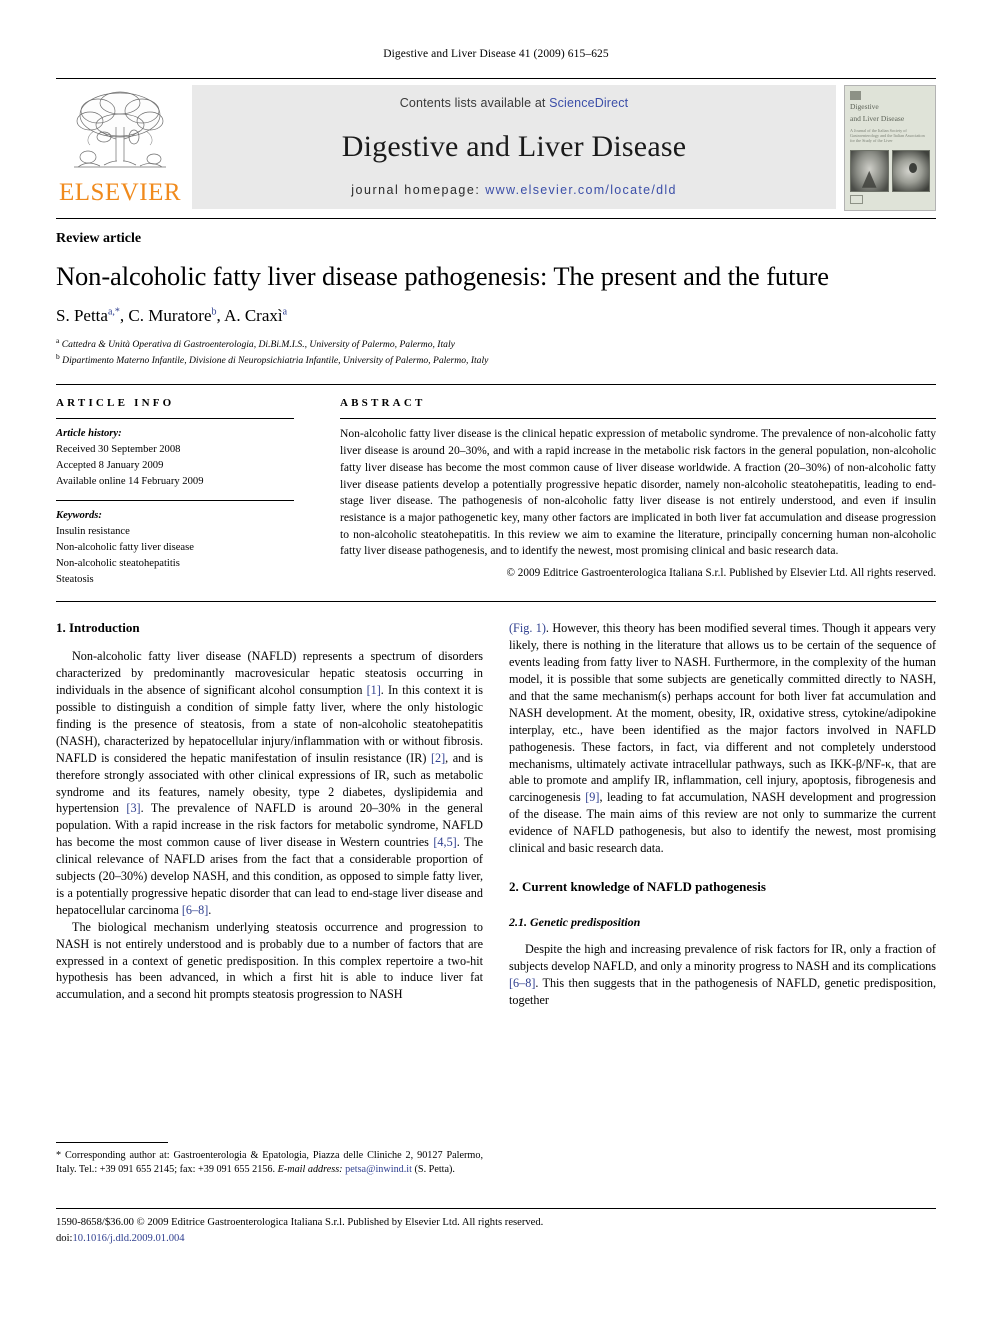 The height and width of the screenshot is (1323, 992). I want to click on author-list: S. Pettaa,*, C. Muratoreb, A. Craxìa, so click(172, 316).